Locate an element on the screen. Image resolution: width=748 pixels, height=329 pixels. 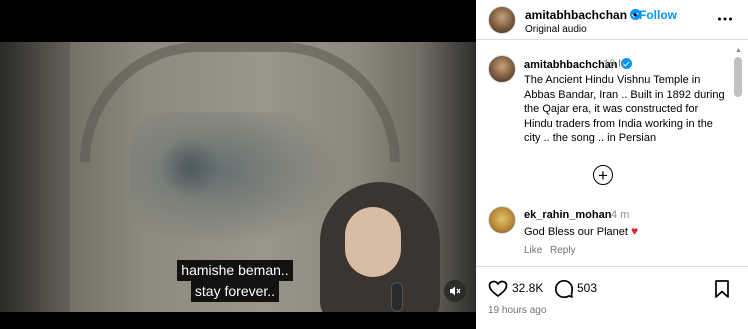
comment-reply-link: Reply is located at coordinates (563, 250).